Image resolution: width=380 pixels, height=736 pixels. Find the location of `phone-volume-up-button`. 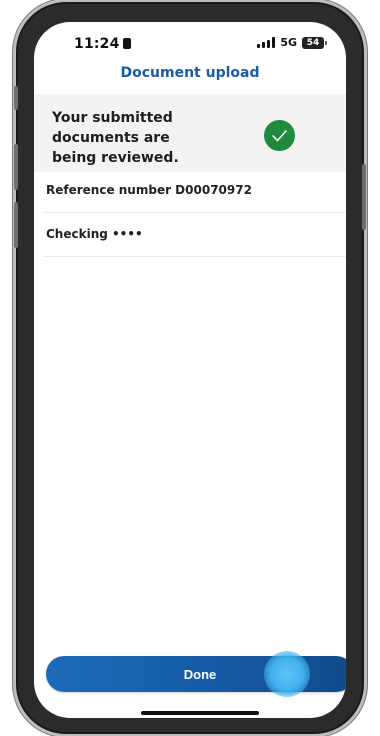

phone-volume-up-button is located at coordinates (16, 167).